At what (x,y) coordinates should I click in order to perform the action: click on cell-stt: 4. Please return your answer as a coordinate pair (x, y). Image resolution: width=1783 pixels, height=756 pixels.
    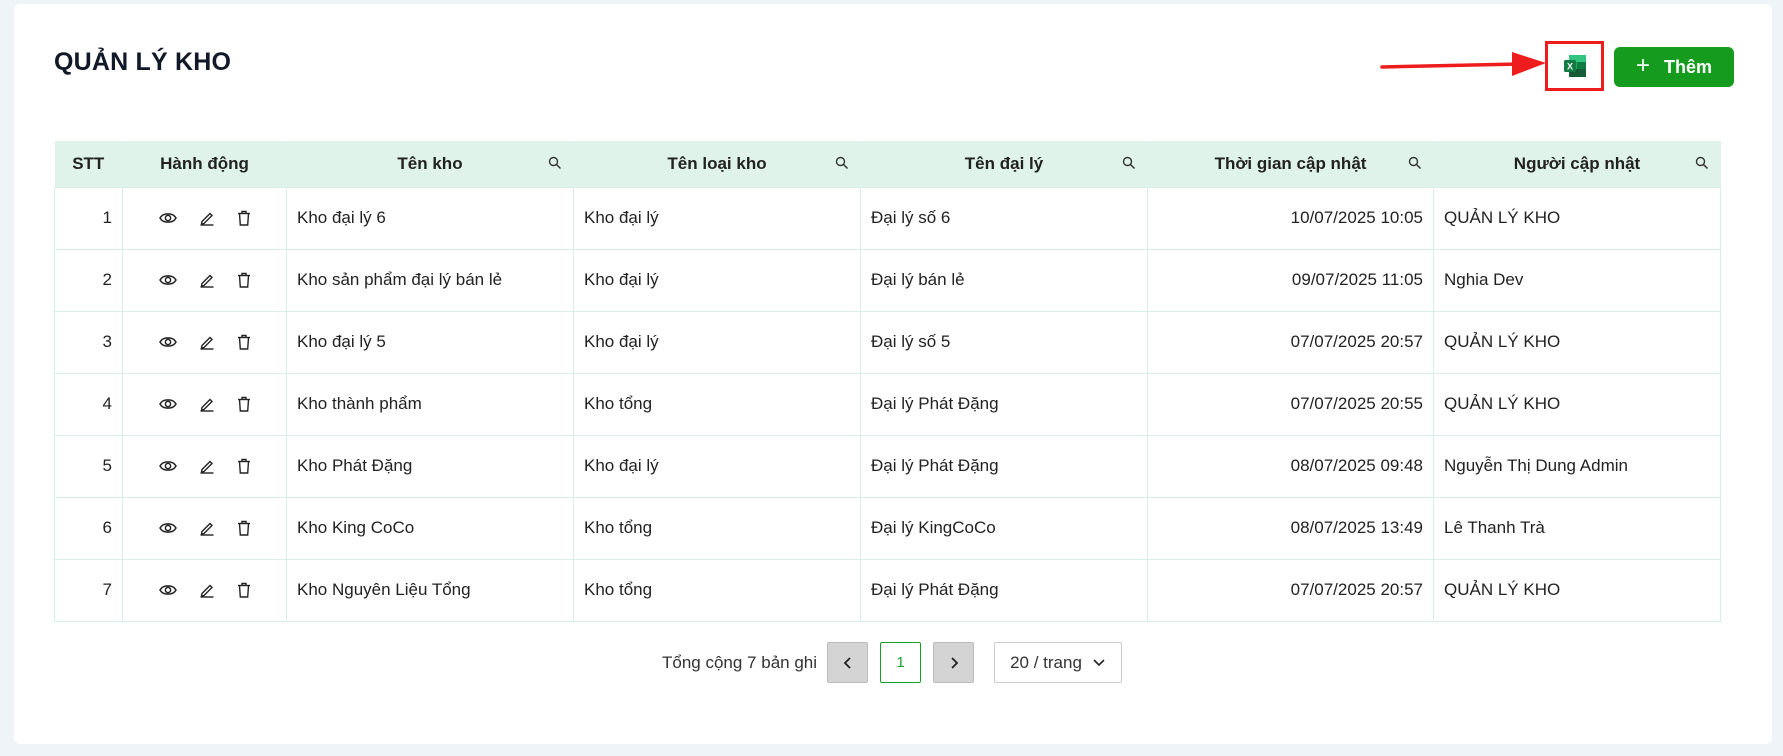
    Looking at the image, I should click on (88, 404).